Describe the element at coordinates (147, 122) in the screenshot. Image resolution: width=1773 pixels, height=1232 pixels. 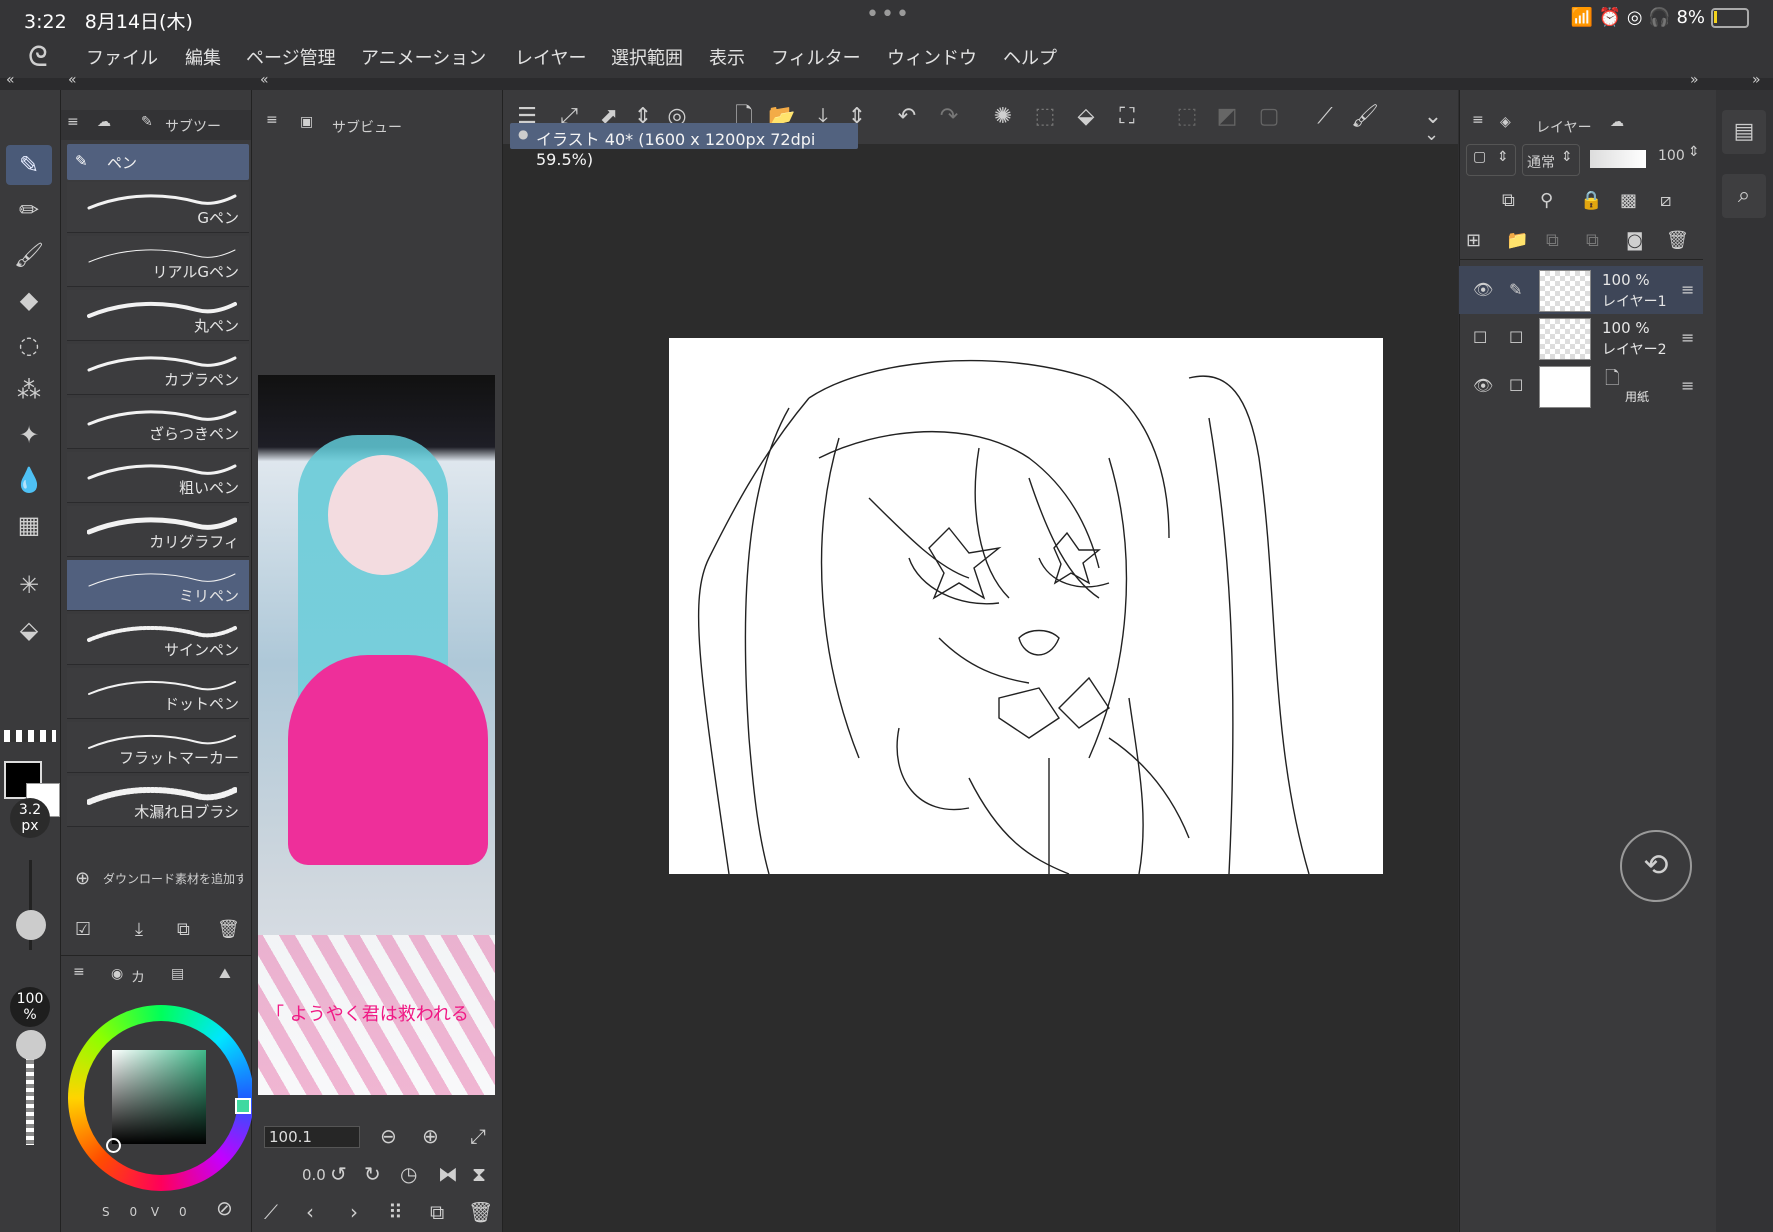
I see `subtool-tab-icon: ✎` at that location.